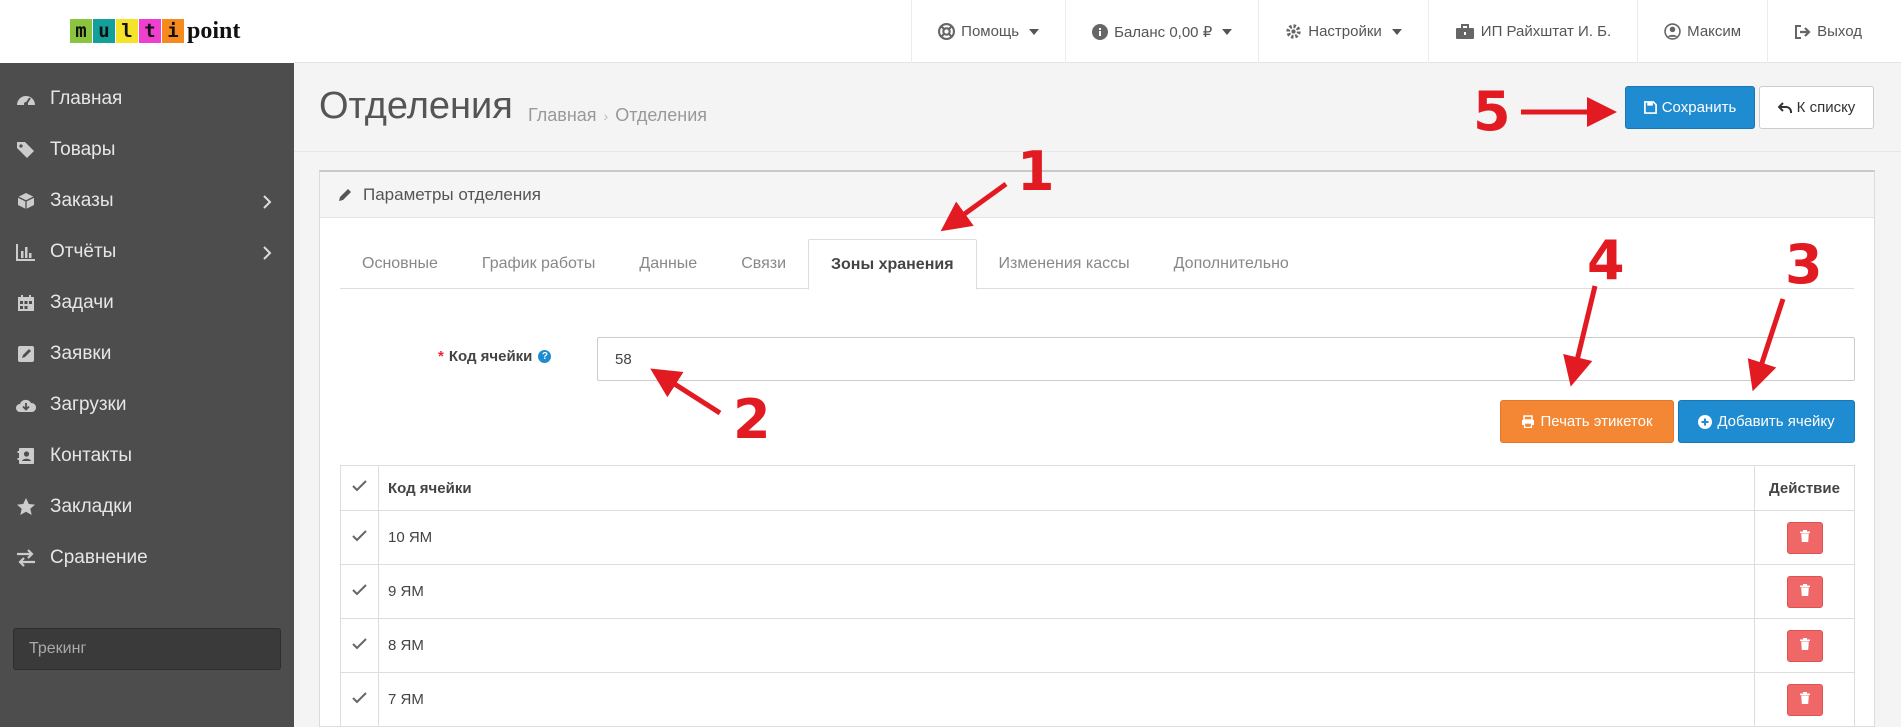 Image resolution: width=1901 pixels, height=727 pixels. Describe the element at coordinates (947, 31) in the screenshot. I see `lifebuoy-icon` at that location.